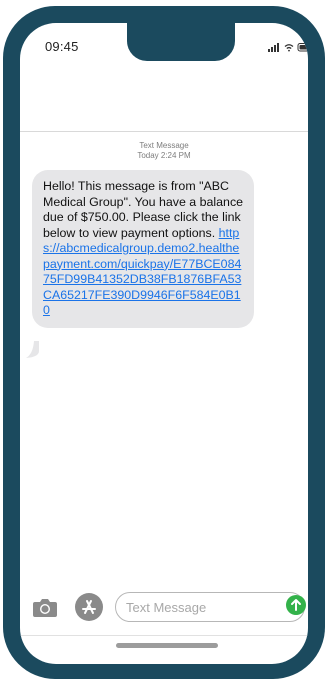 The height and width of the screenshot is (685, 334). I want to click on message-meta: Text Message Today 2:24 PM, so click(164, 151).